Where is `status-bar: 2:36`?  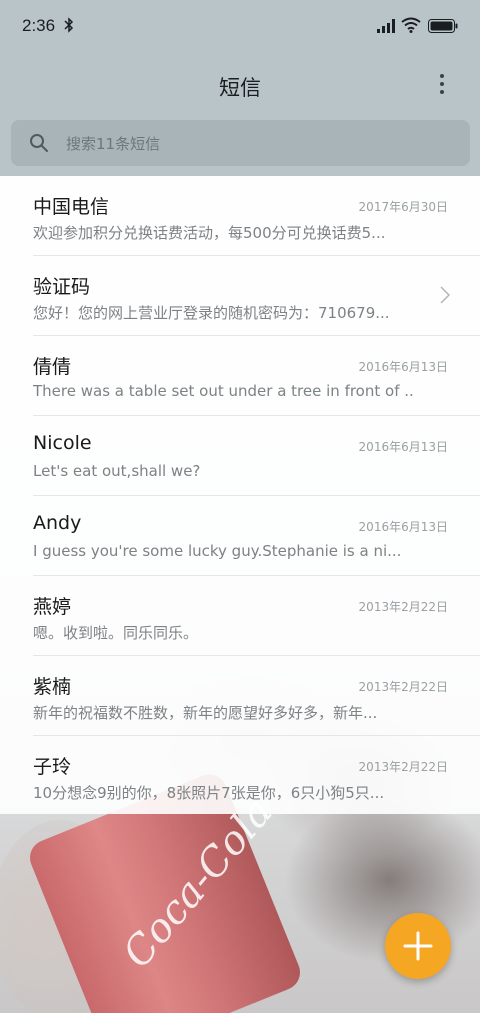
status-bar: 2:36 is located at coordinates (240, 28).